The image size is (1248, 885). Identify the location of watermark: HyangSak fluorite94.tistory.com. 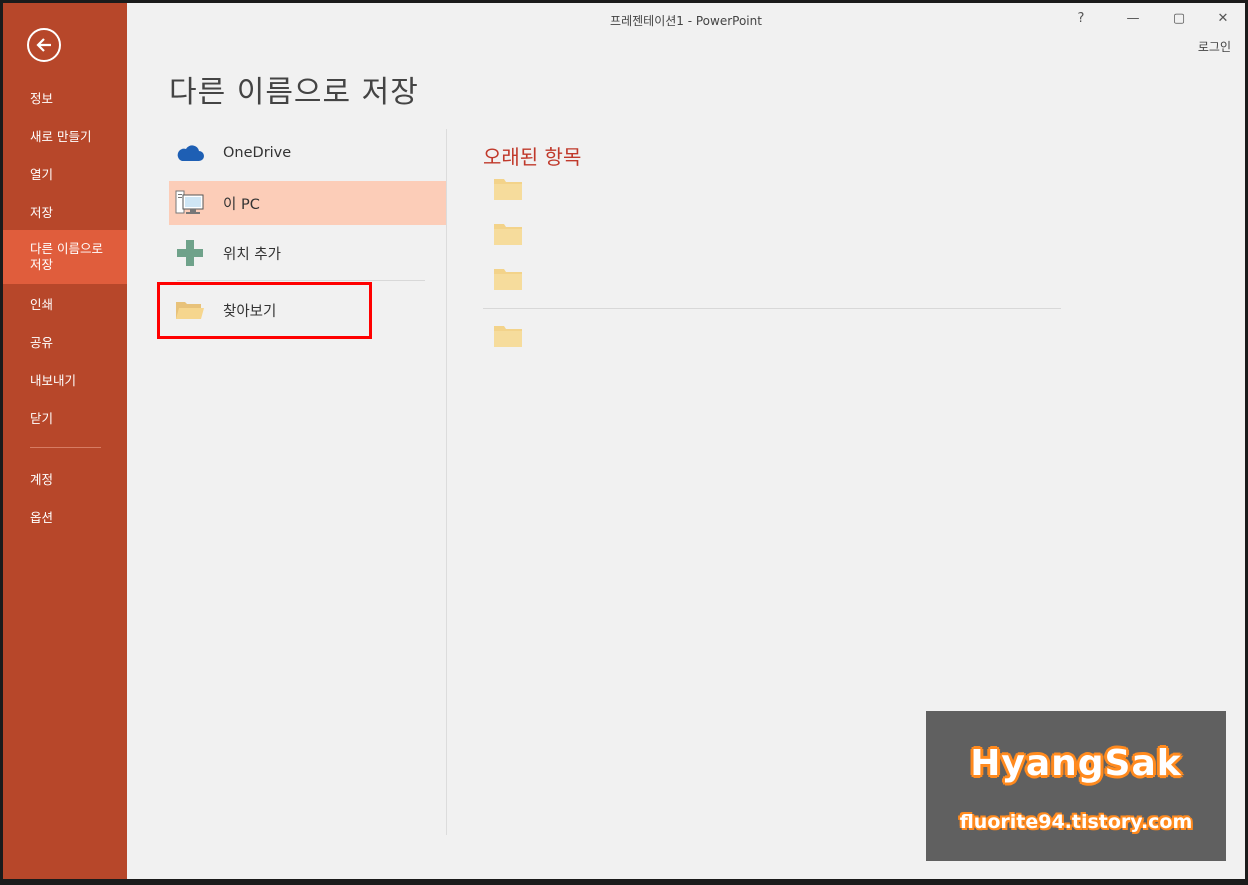
(1076, 786).